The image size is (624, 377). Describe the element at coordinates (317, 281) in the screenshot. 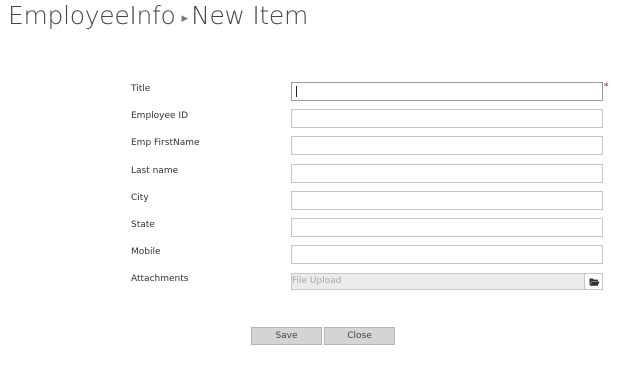

I see `file-upload-placeholder: File Upload` at that location.